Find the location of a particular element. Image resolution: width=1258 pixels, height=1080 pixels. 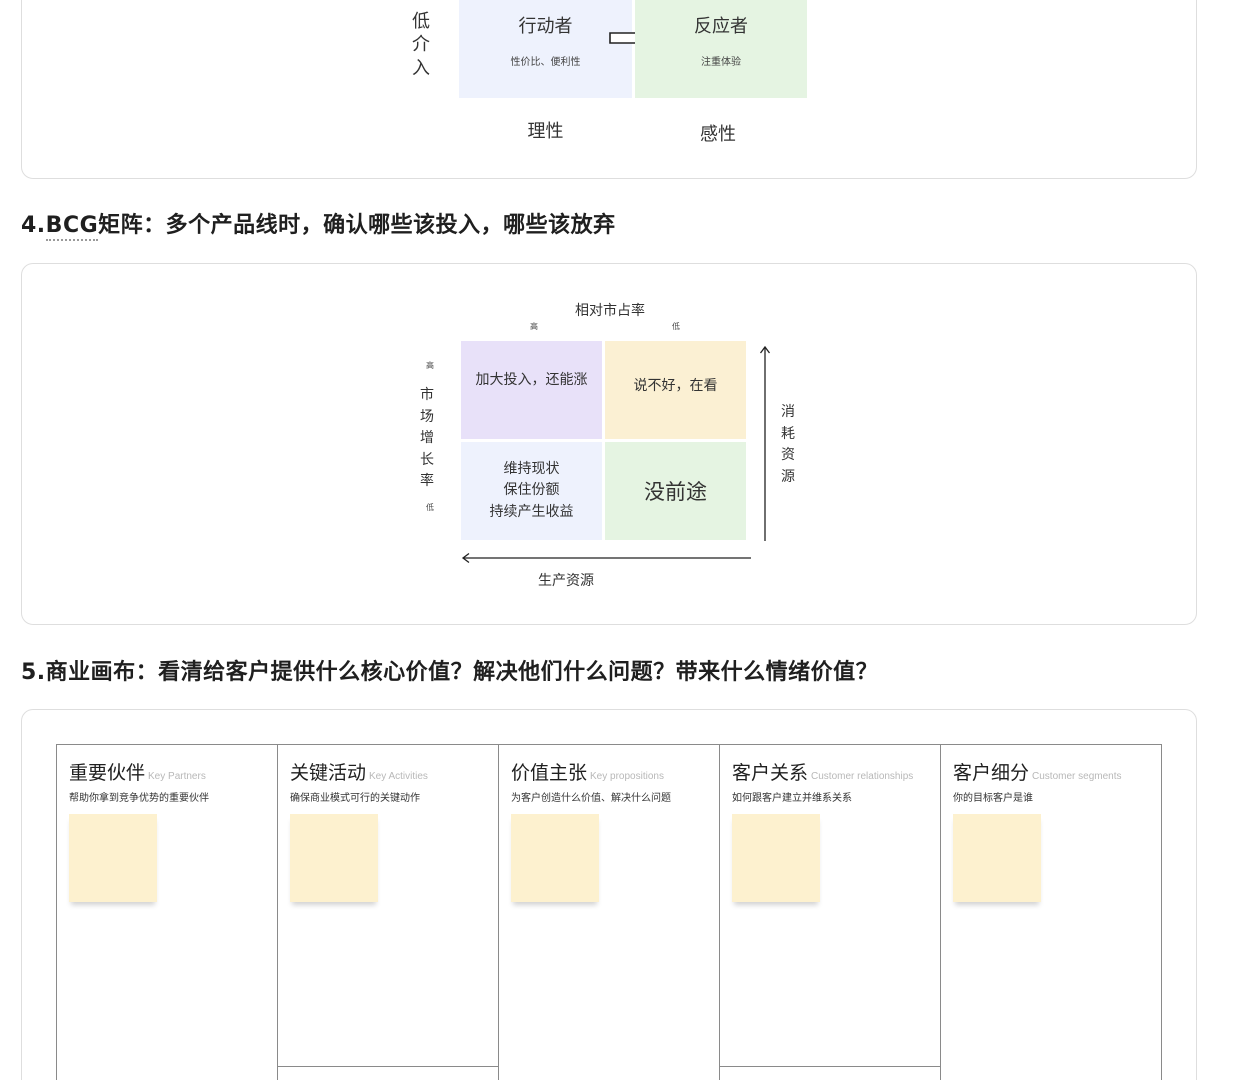

heading-text: 矩阵：多个产品线时，确认哪些该投入，哪些该放弃 is located at coordinates (357, 225).